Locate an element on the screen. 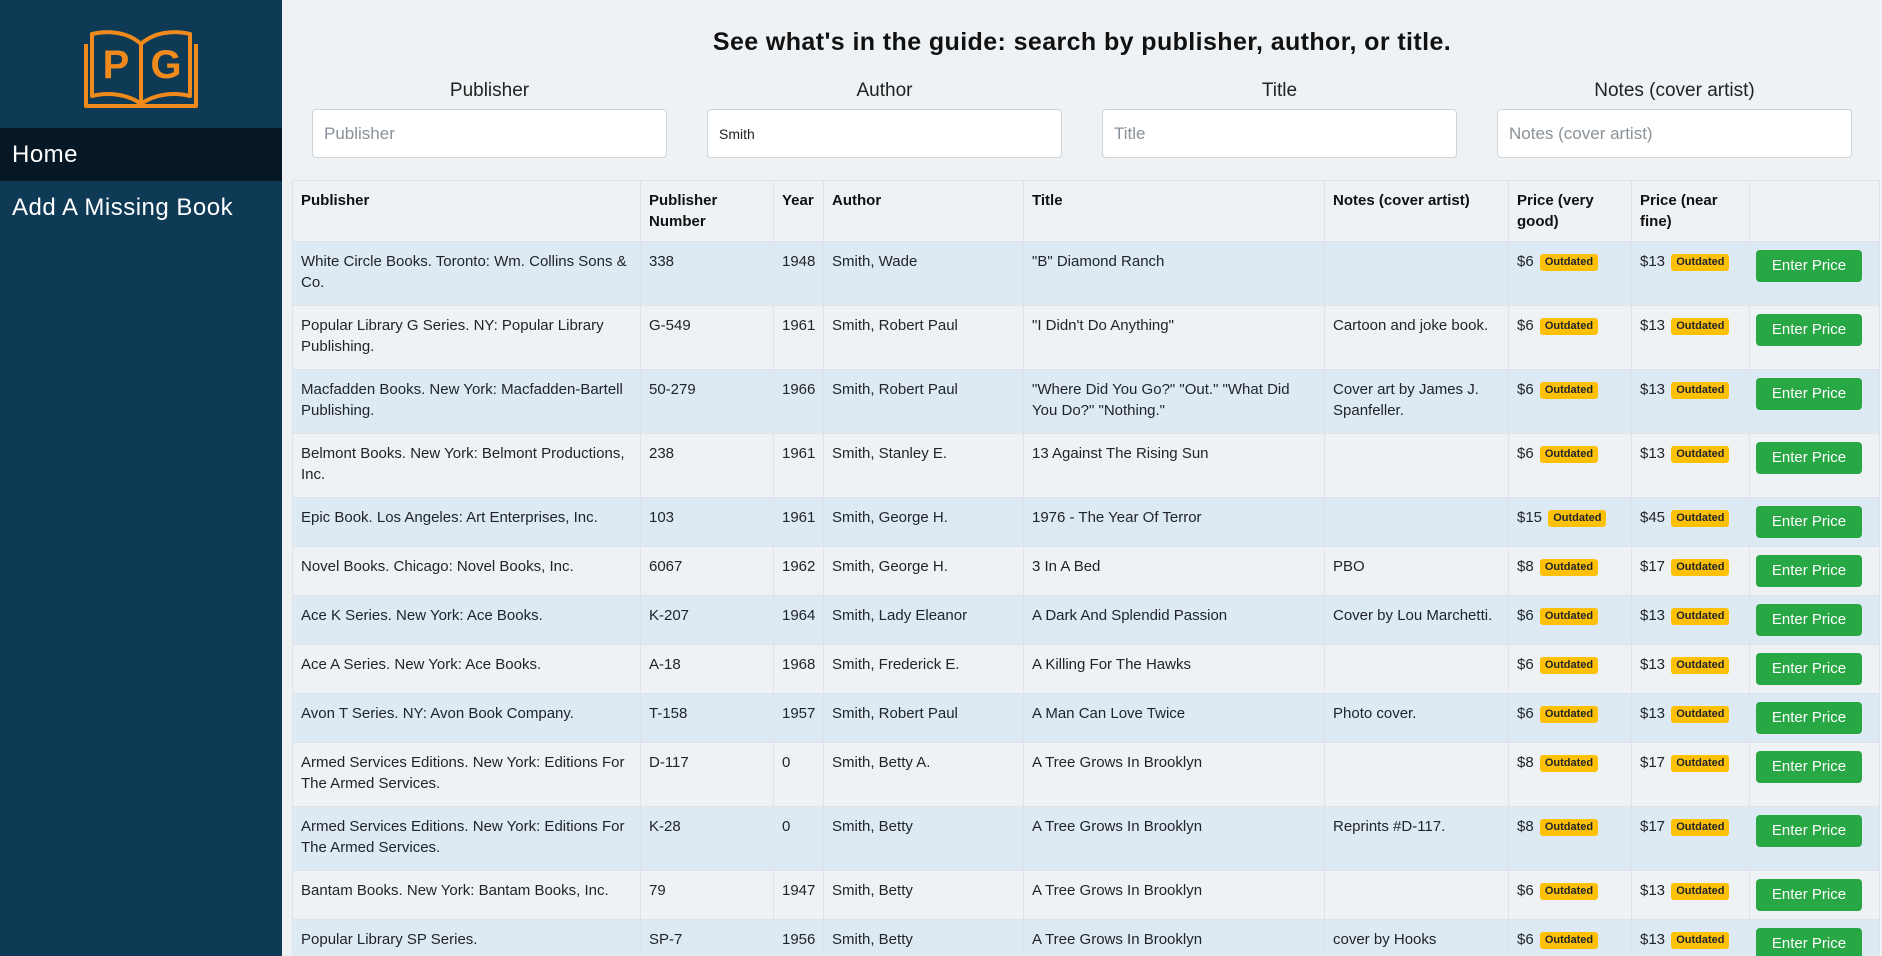 The width and height of the screenshot is (1882, 956). cell-notes: Cover art by James J. Spanfeller. is located at coordinates (1416, 401).